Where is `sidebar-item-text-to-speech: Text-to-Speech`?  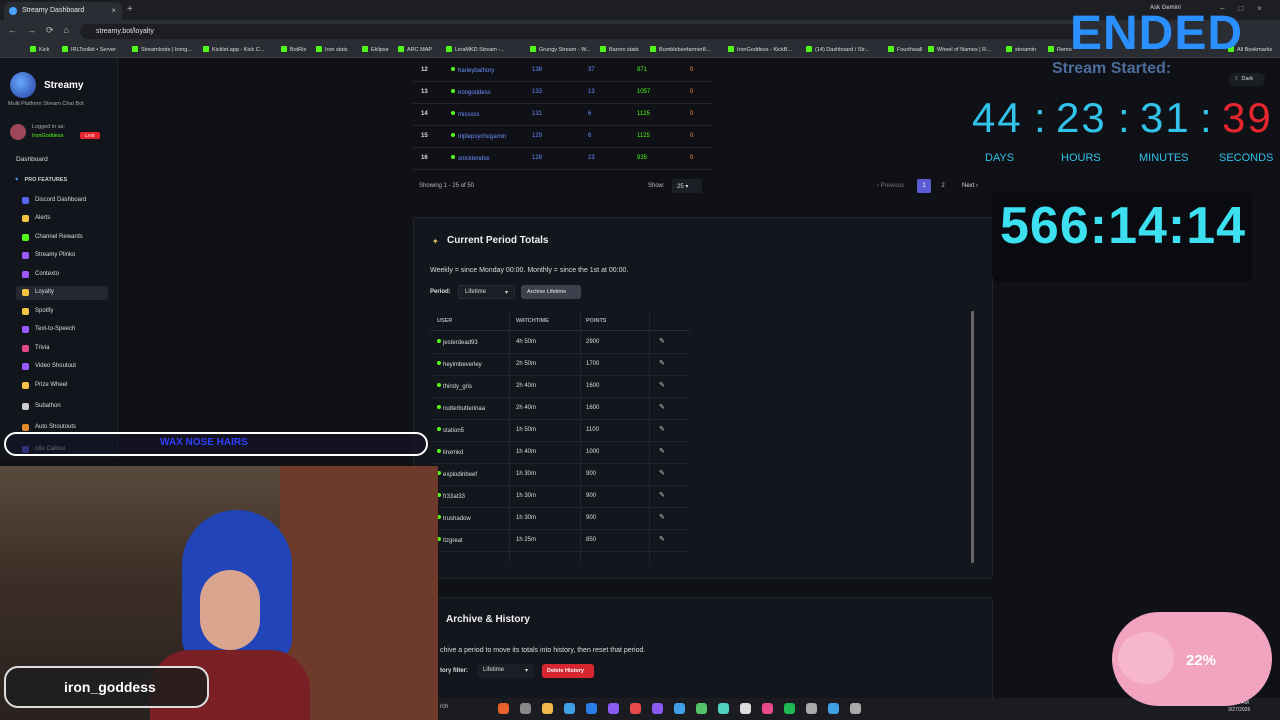
sidebar-item-text-to-speech: Text-to-Speech is located at coordinates (62, 330).